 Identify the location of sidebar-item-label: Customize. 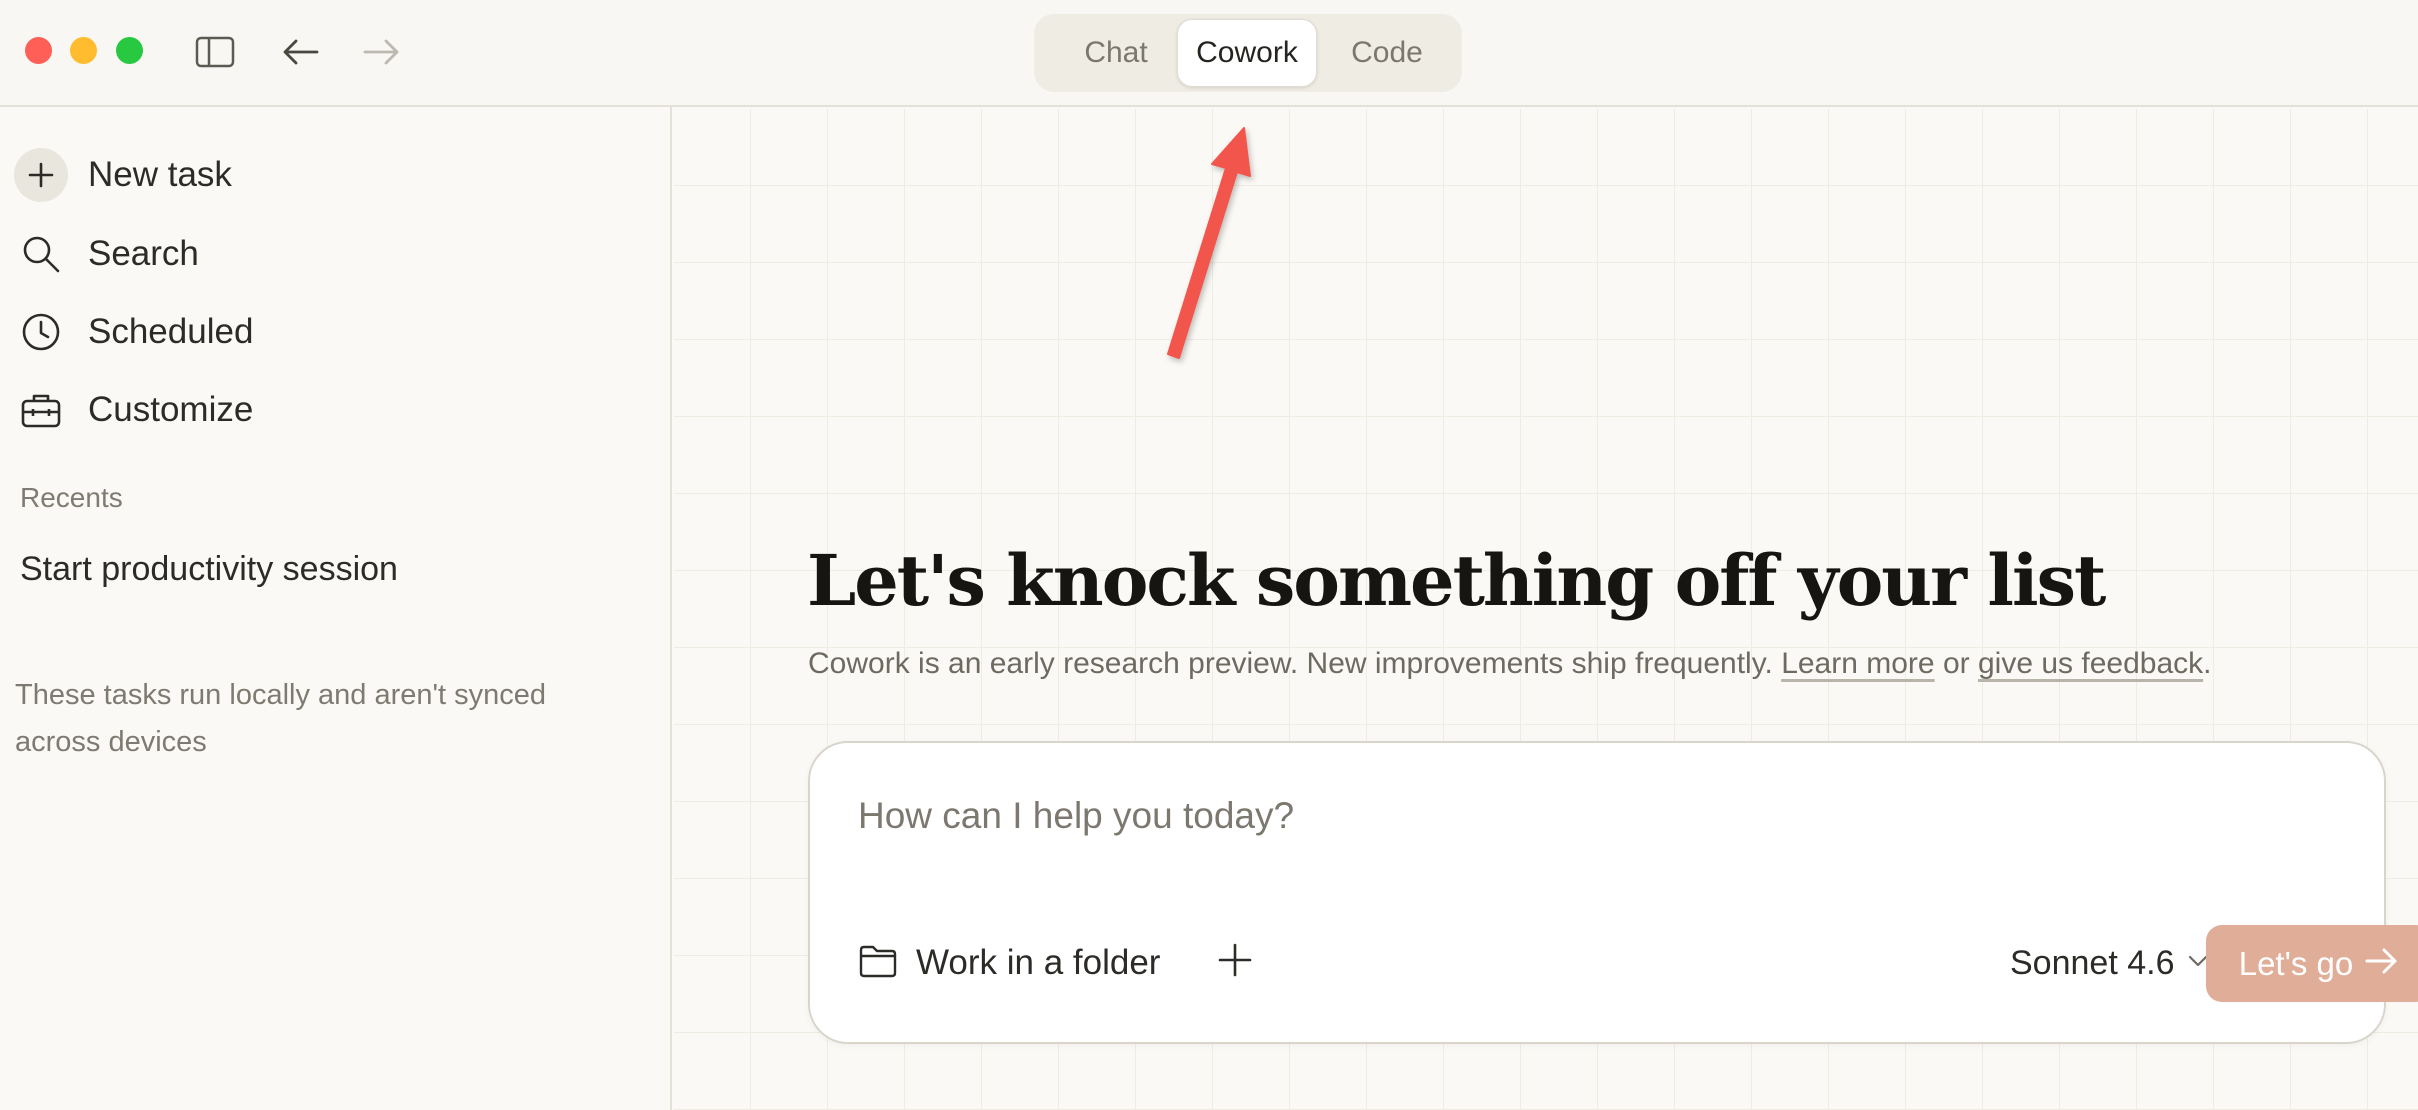
(171, 409).